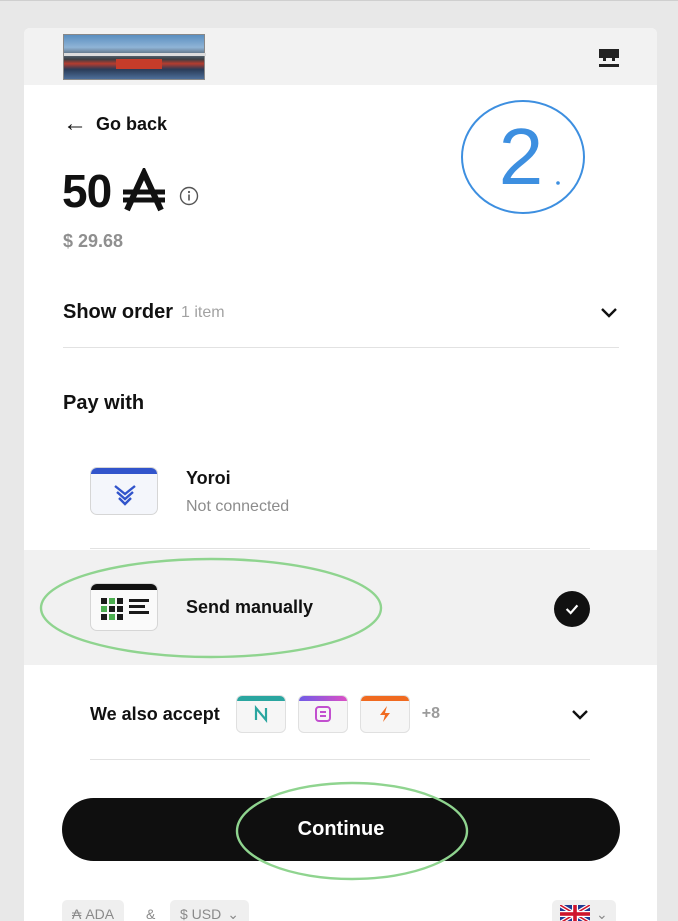 The width and height of the screenshot is (678, 921). I want to click on payment-method-yoroi: Yoroi Not connected, so click(340, 498).